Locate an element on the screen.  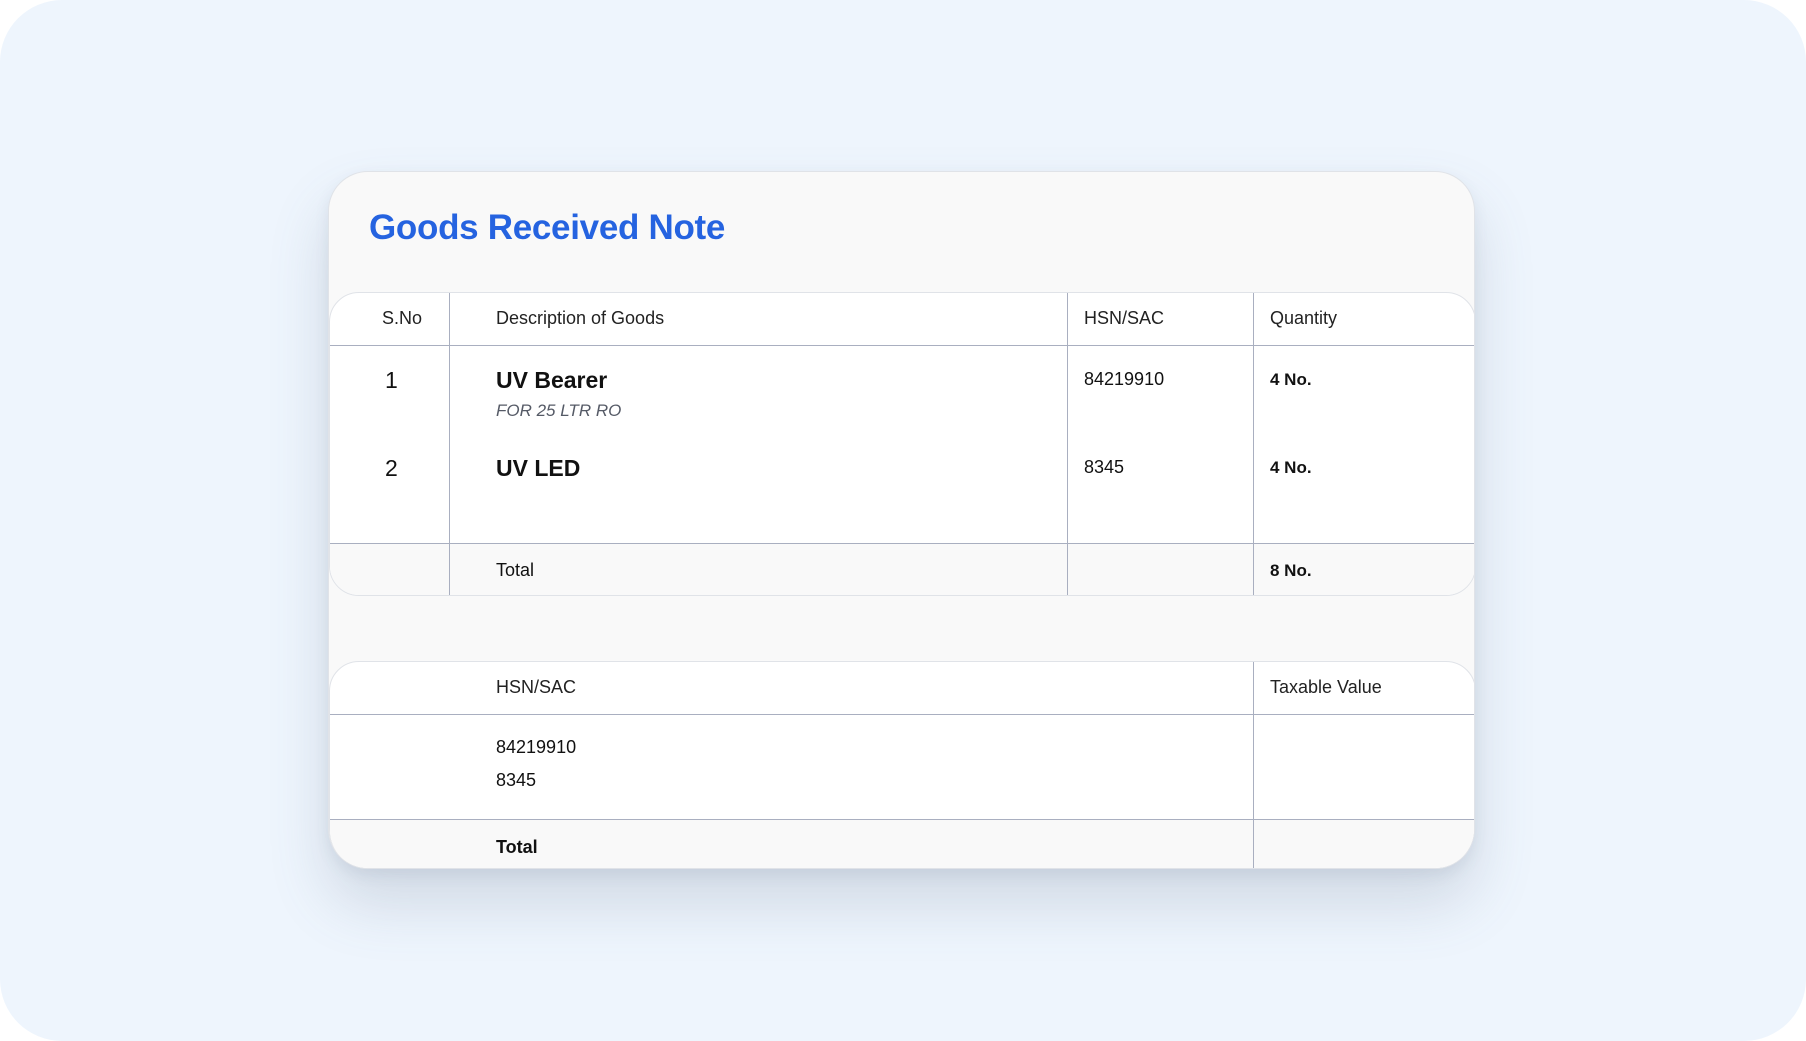
row-1-quantity: 4 No. is located at coordinates (1291, 379).